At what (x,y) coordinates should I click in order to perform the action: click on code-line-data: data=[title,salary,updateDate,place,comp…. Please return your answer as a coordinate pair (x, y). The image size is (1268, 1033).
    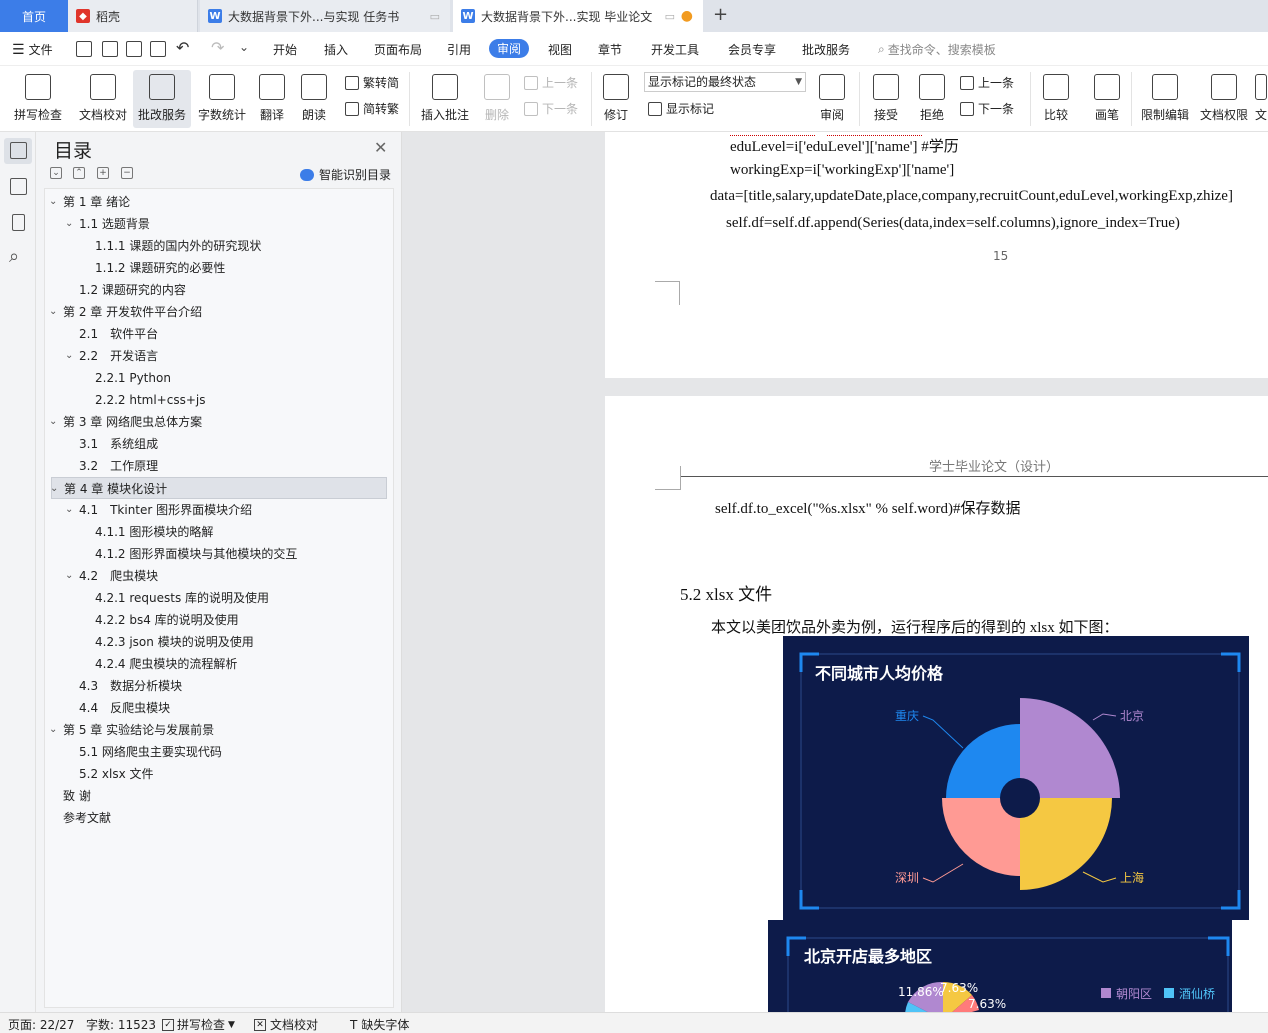
    Looking at the image, I should click on (971, 196).